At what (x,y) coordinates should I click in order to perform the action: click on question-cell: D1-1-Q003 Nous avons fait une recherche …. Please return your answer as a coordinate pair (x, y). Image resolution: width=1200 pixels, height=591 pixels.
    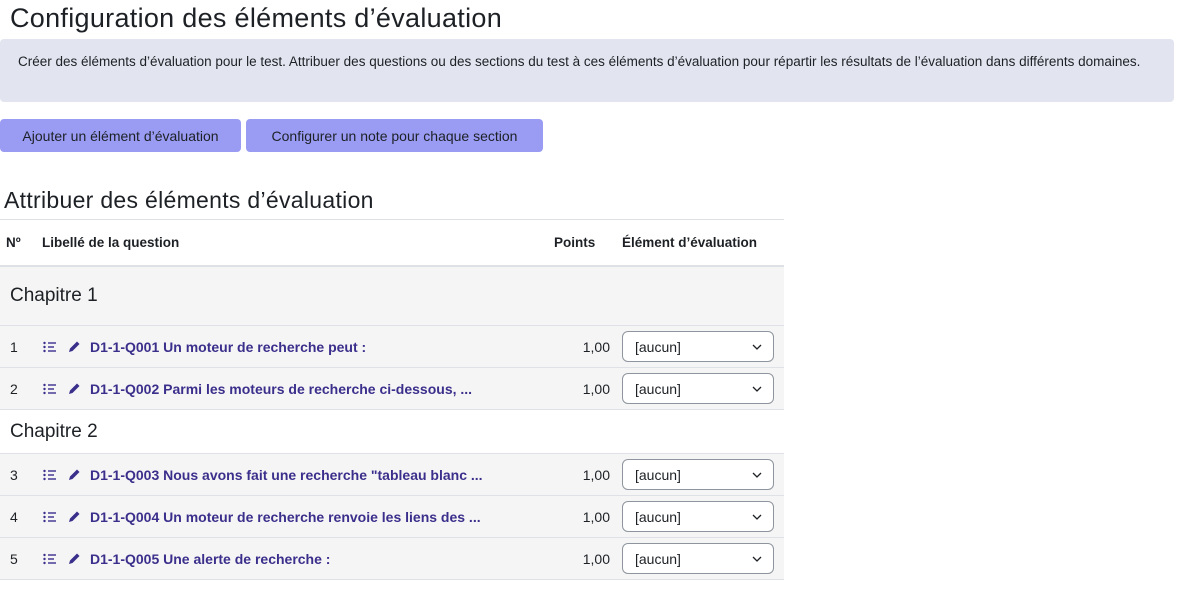
    Looking at the image, I should click on (292, 474).